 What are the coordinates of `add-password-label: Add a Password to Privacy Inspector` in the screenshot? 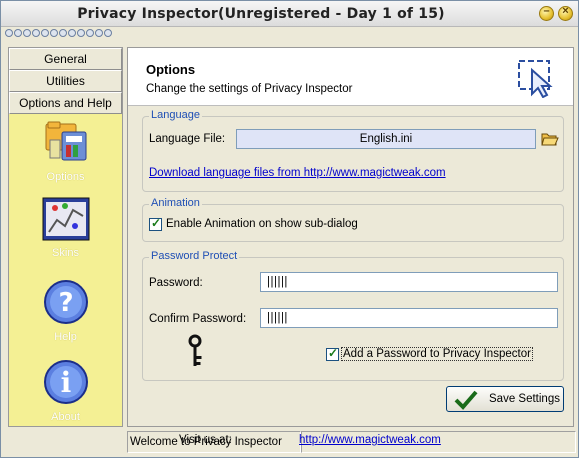 It's located at (437, 354).